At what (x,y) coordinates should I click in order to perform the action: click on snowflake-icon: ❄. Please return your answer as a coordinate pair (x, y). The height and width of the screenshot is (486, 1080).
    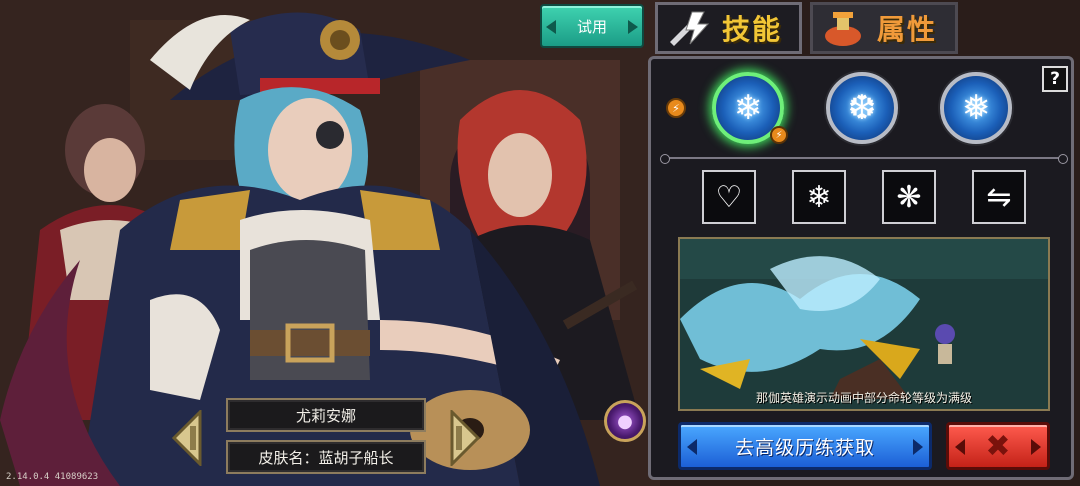
    Looking at the image, I should click on (819, 197).